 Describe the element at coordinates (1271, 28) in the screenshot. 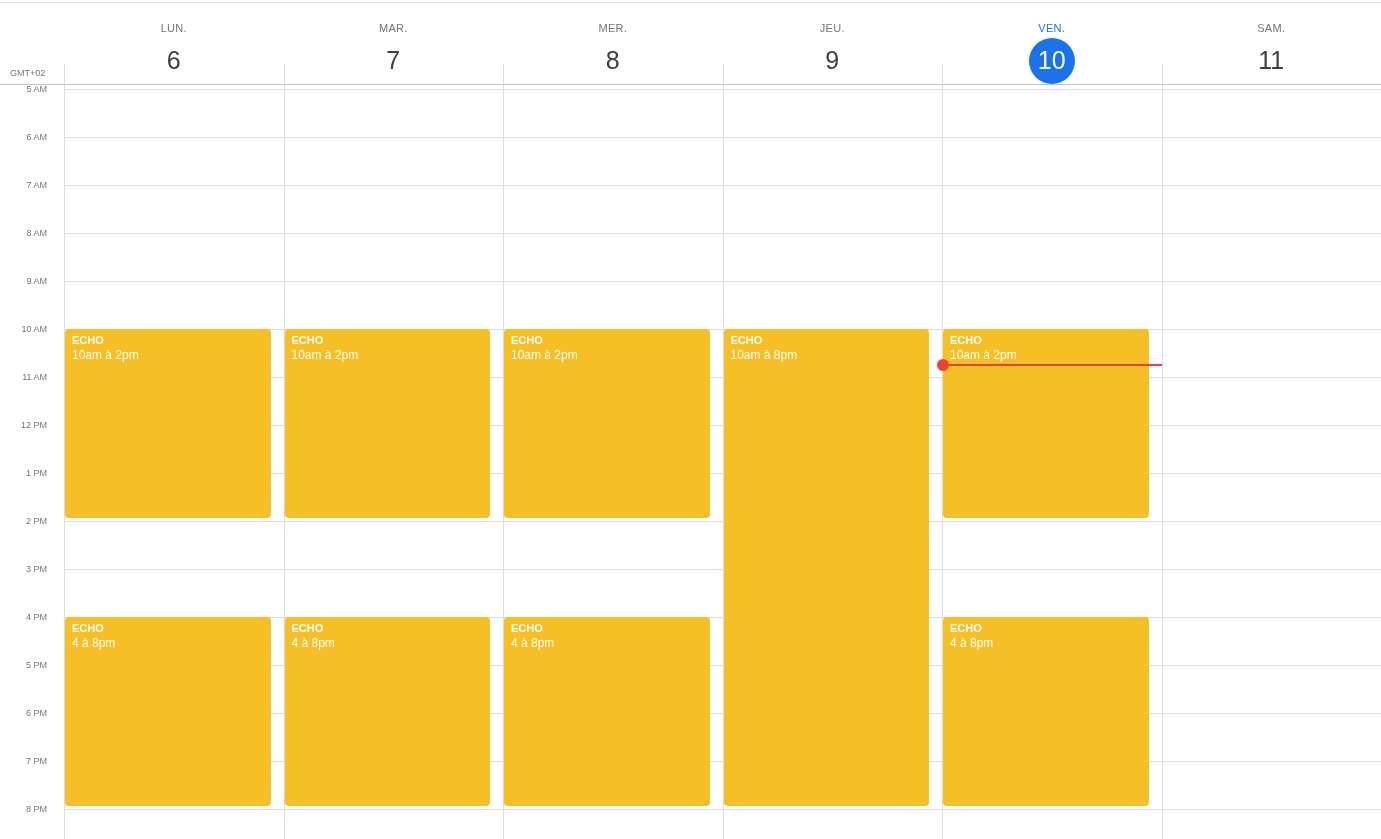

I see `weekday-label: SAM.` at that location.